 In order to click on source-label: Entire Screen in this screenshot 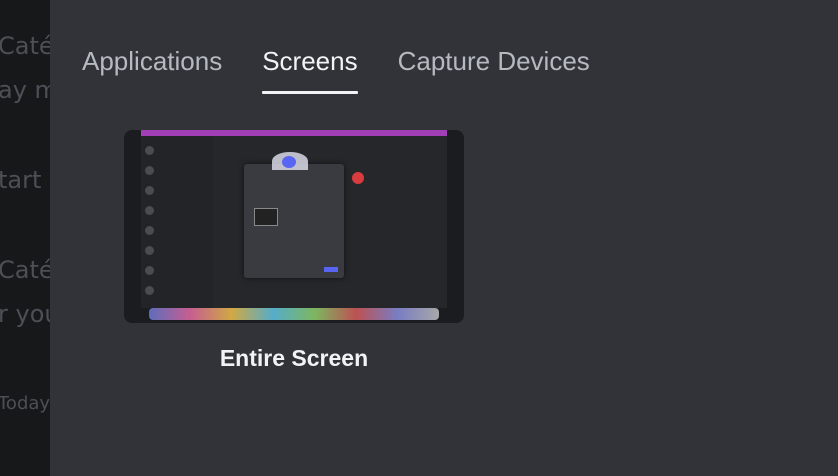, I will do `click(294, 358)`.